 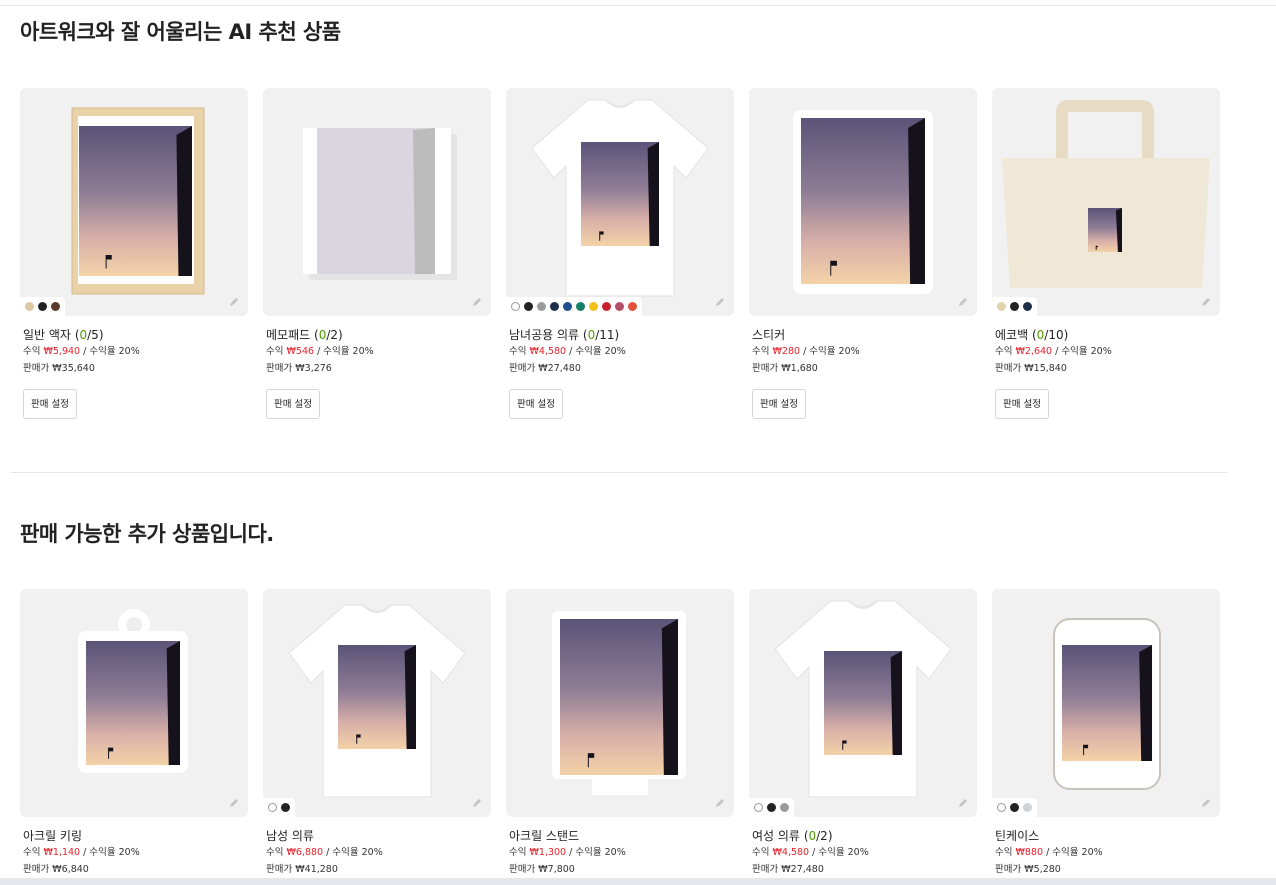 I want to click on product-name: 에코백 (0/10), so click(x=1107, y=335).